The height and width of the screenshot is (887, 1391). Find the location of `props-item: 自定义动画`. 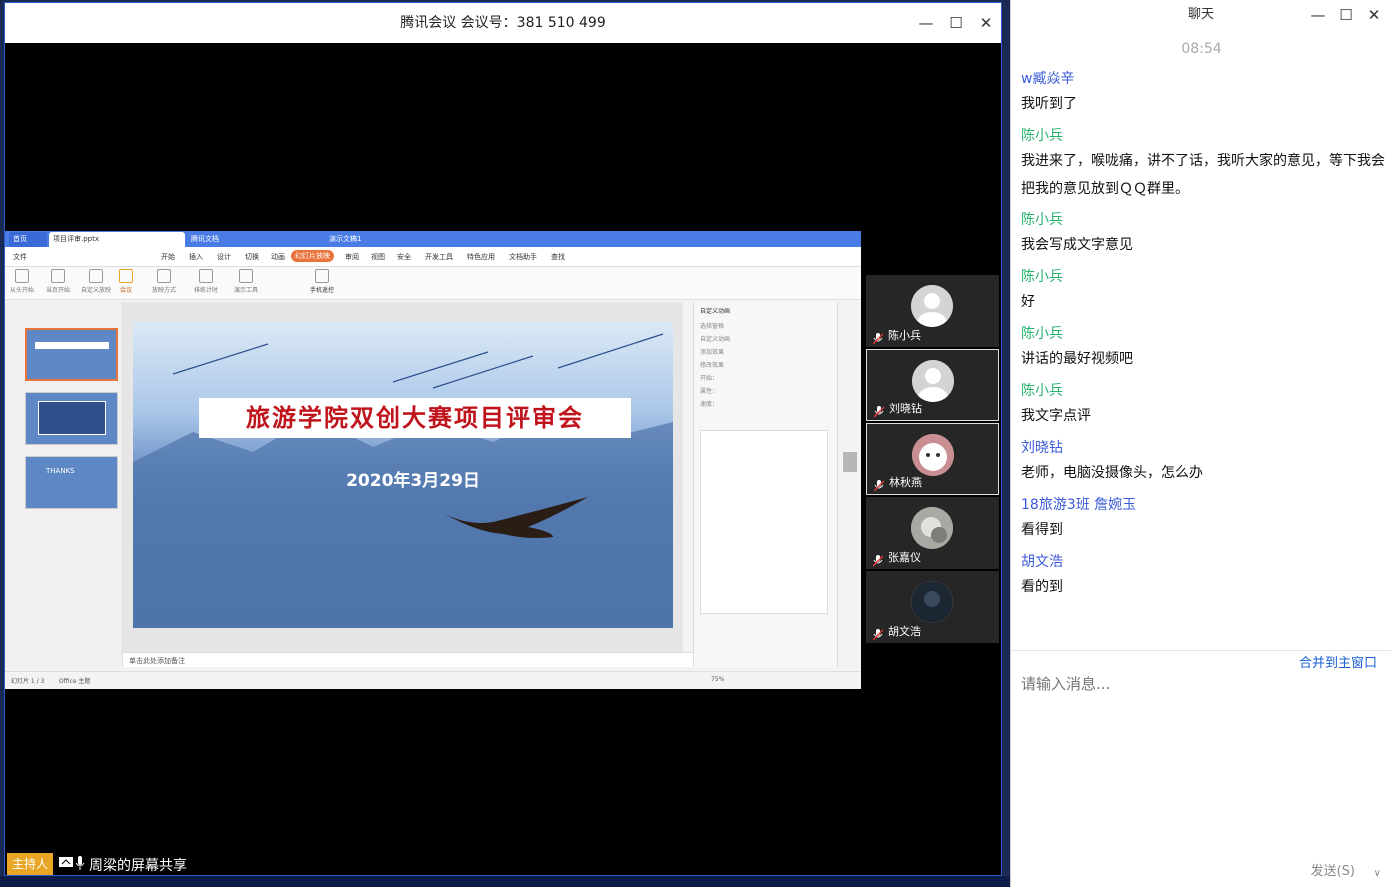

props-item: 自定义动画 is located at coordinates (715, 339).